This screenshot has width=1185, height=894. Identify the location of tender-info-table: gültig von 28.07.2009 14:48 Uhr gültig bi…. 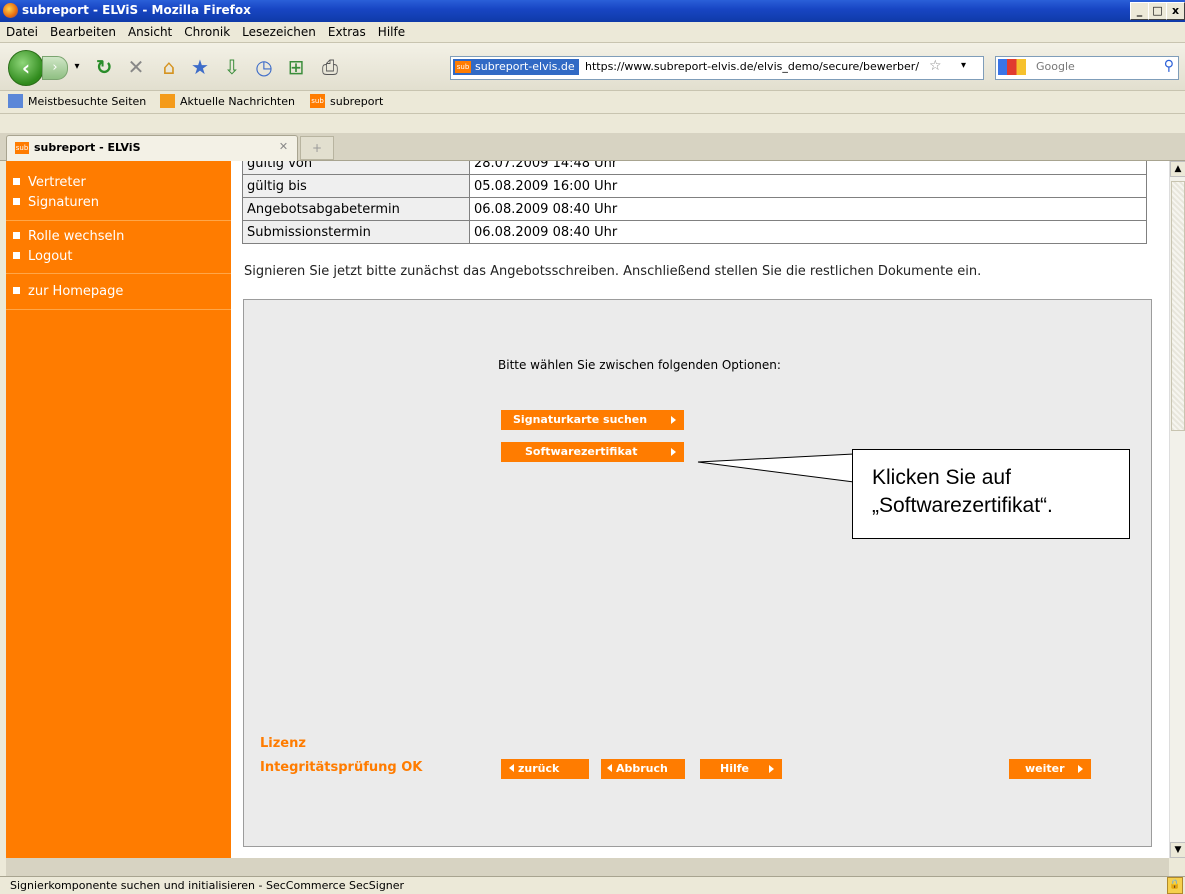
(694, 202).